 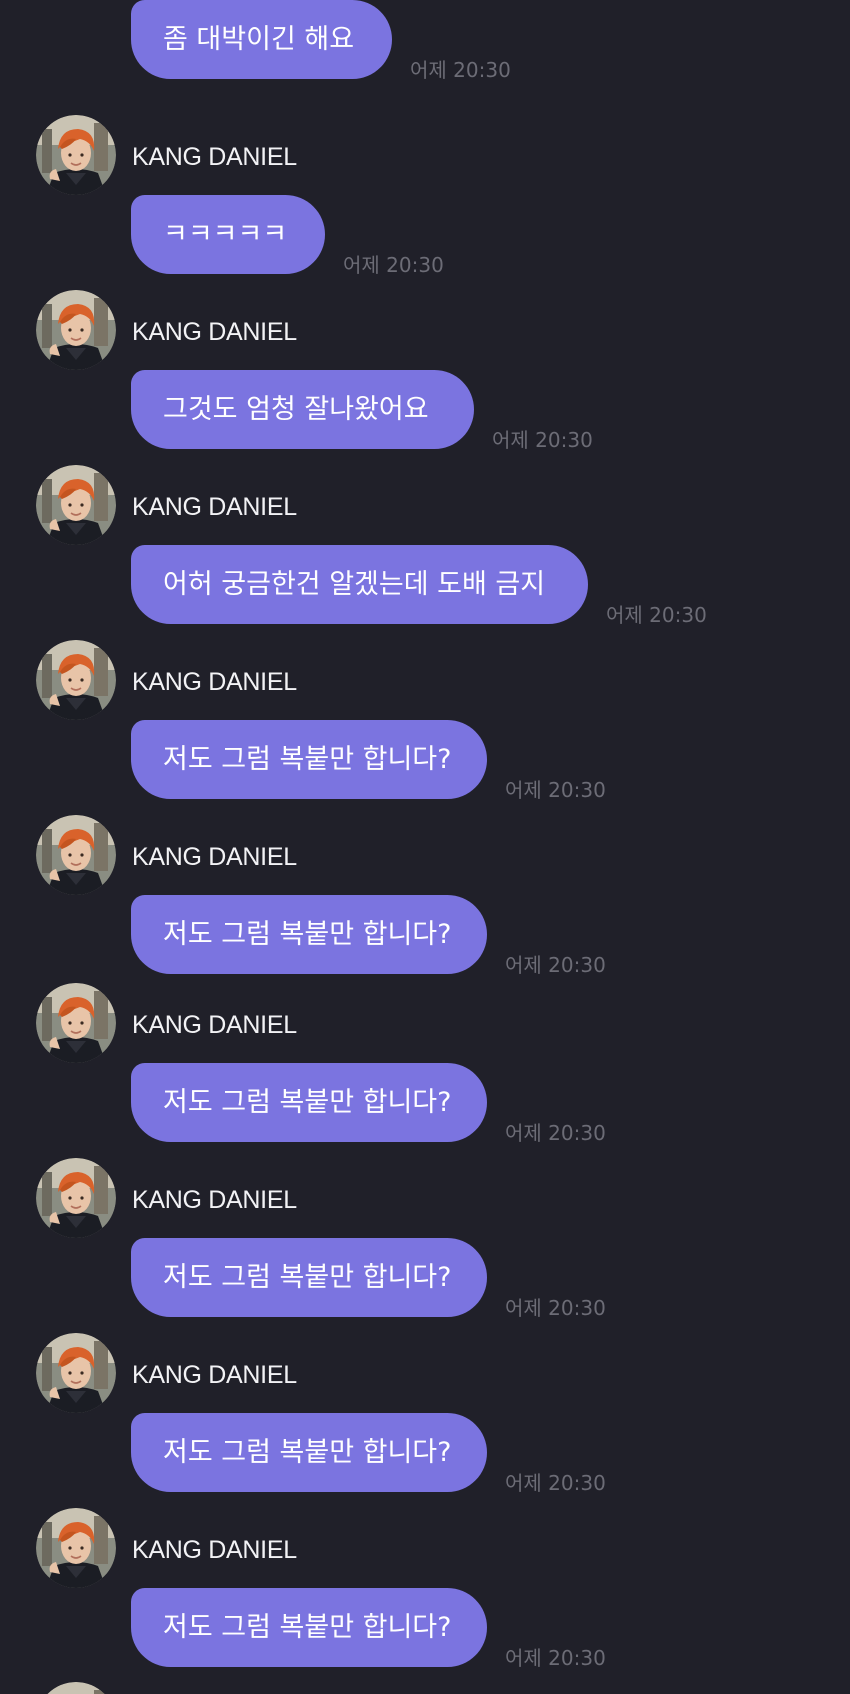 I want to click on message-bubble: ㅋㅋㅋㅋㅋ, so click(x=228, y=234).